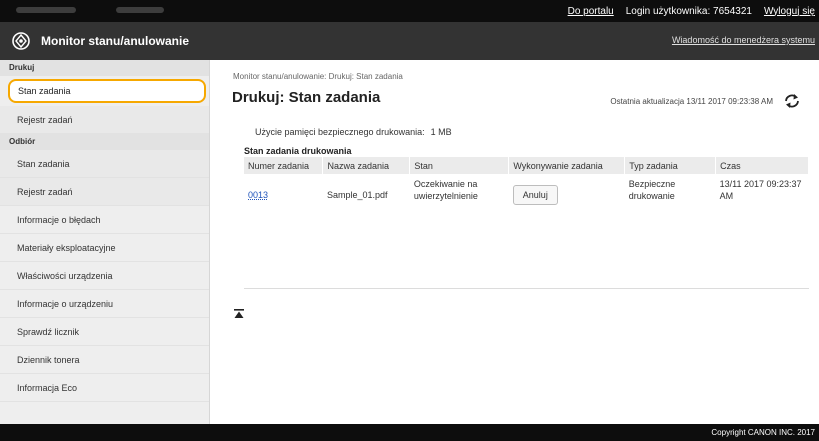 Image resolution: width=819 pixels, height=441 pixels. Describe the element at coordinates (732, 11) in the screenshot. I see `login-id: 7654321` at that location.